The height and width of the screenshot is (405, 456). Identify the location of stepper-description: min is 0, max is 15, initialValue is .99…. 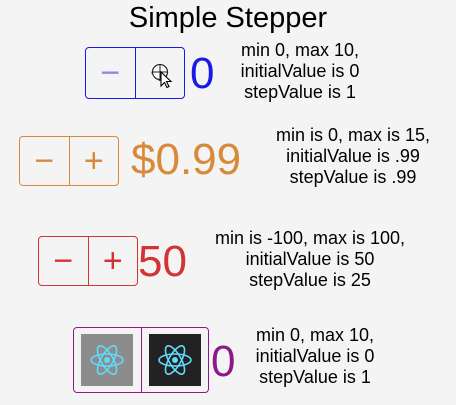
(353, 156).